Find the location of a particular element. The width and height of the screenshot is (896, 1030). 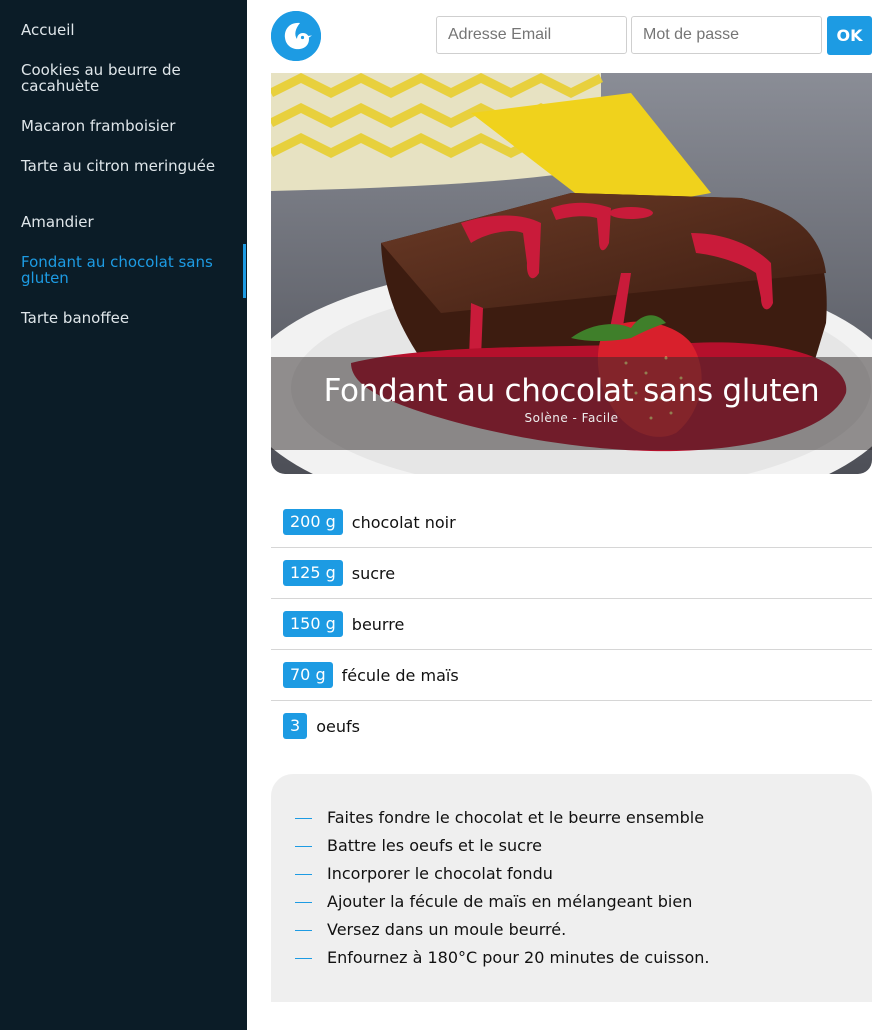

ingredient-name: fécule de maïs is located at coordinates (400, 675).